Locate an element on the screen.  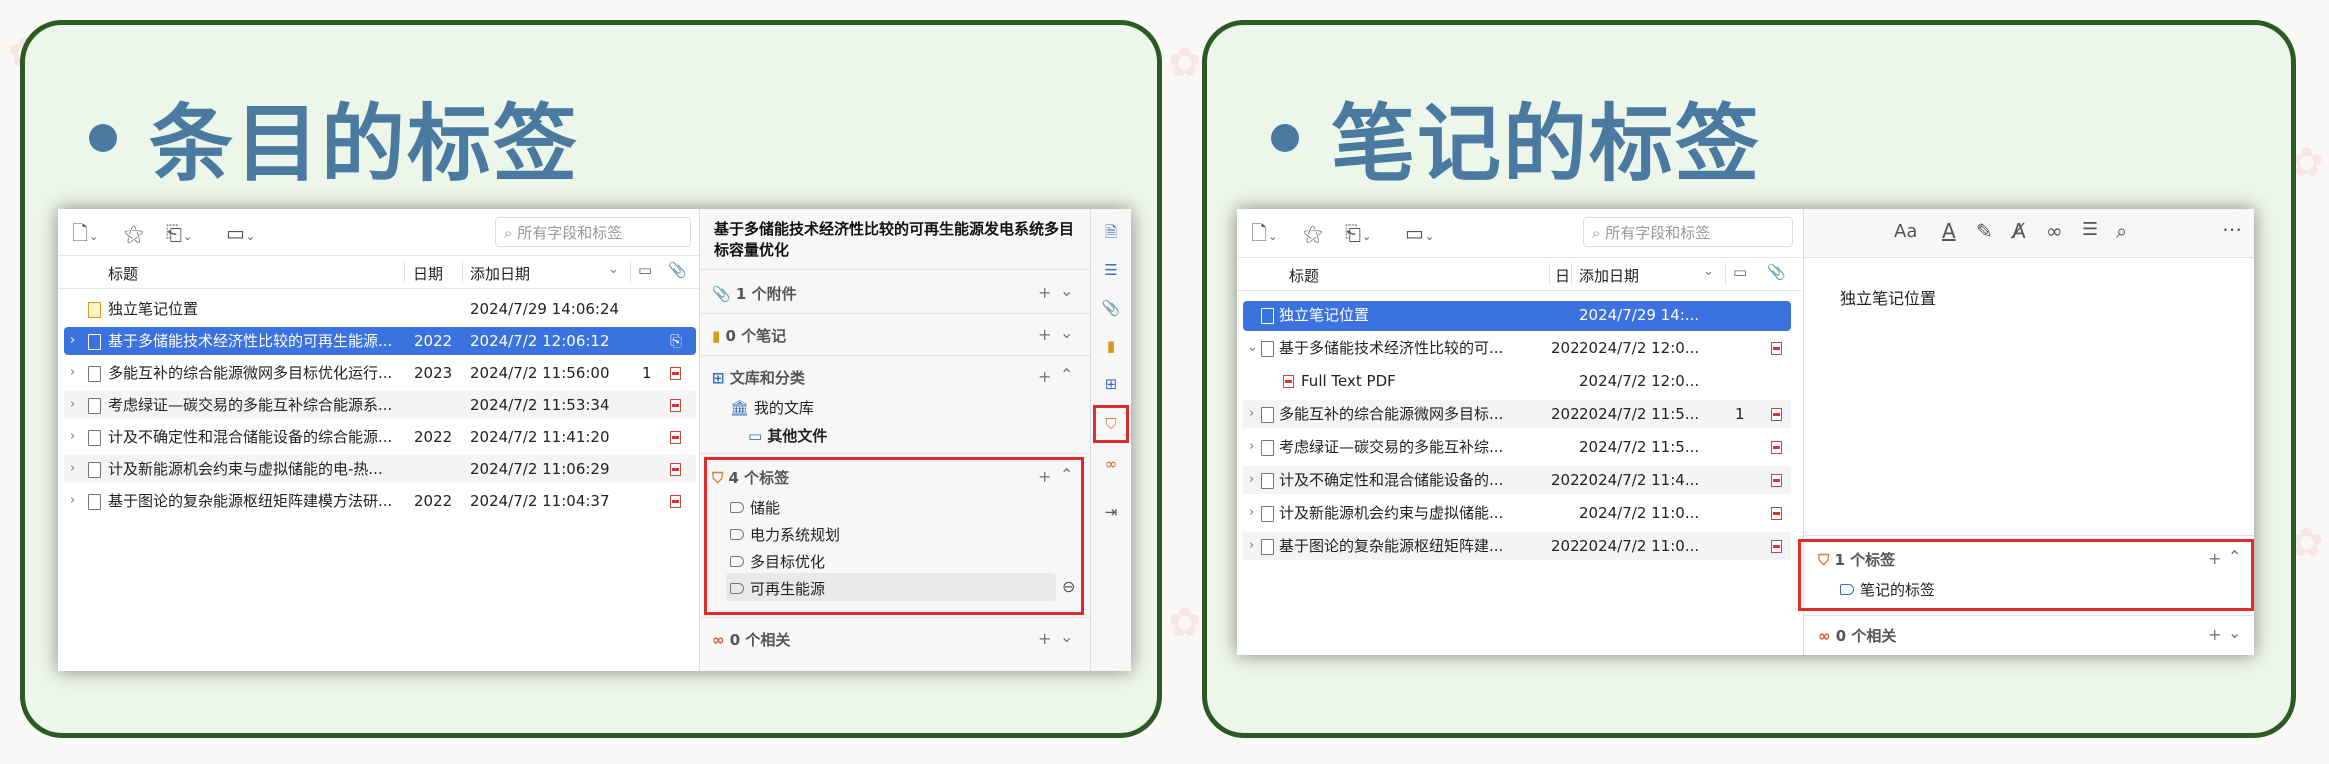
col-date: 日期 is located at coordinates (428, 273).